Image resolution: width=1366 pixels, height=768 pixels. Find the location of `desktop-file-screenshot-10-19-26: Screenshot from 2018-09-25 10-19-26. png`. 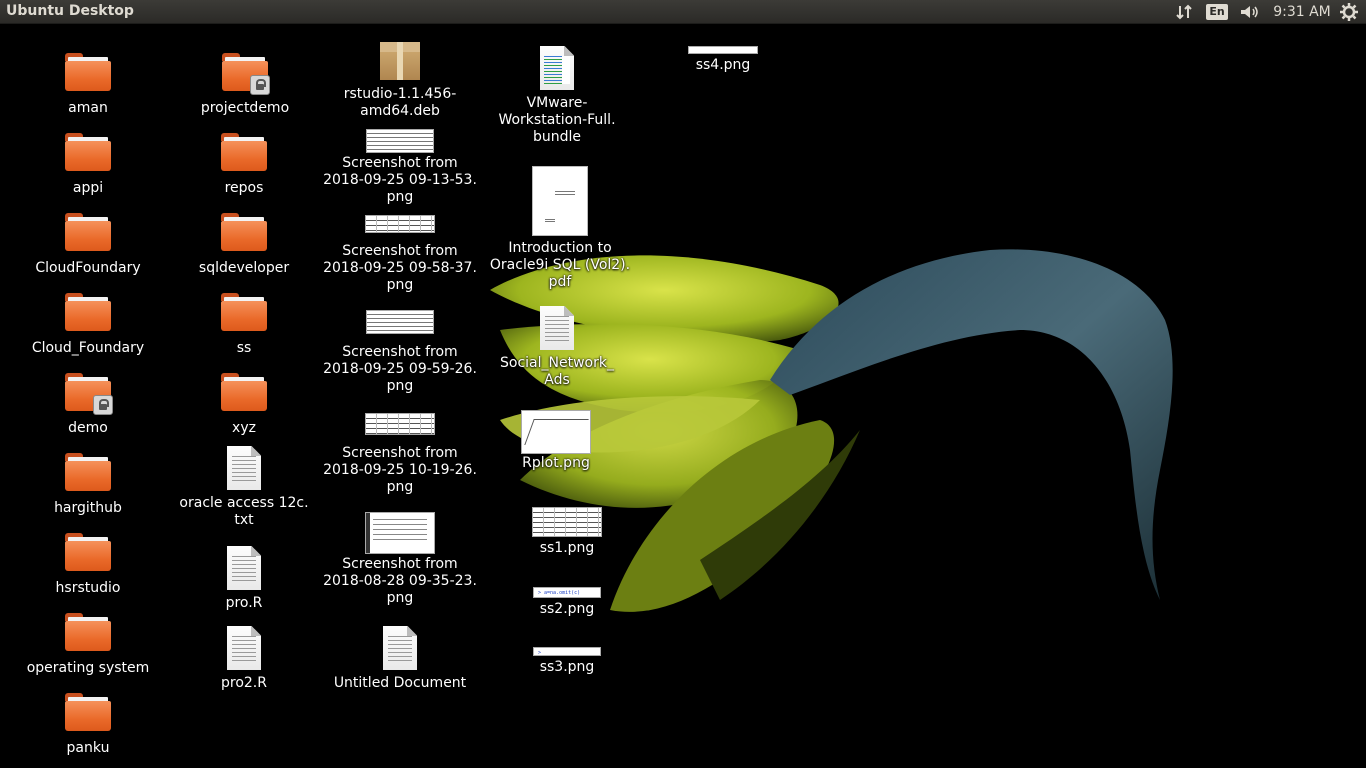

desktop-file-screenshot-10-19-26: Screenshot from 2018-09-25 10-19-26. png is located at coordinates (400, 454).